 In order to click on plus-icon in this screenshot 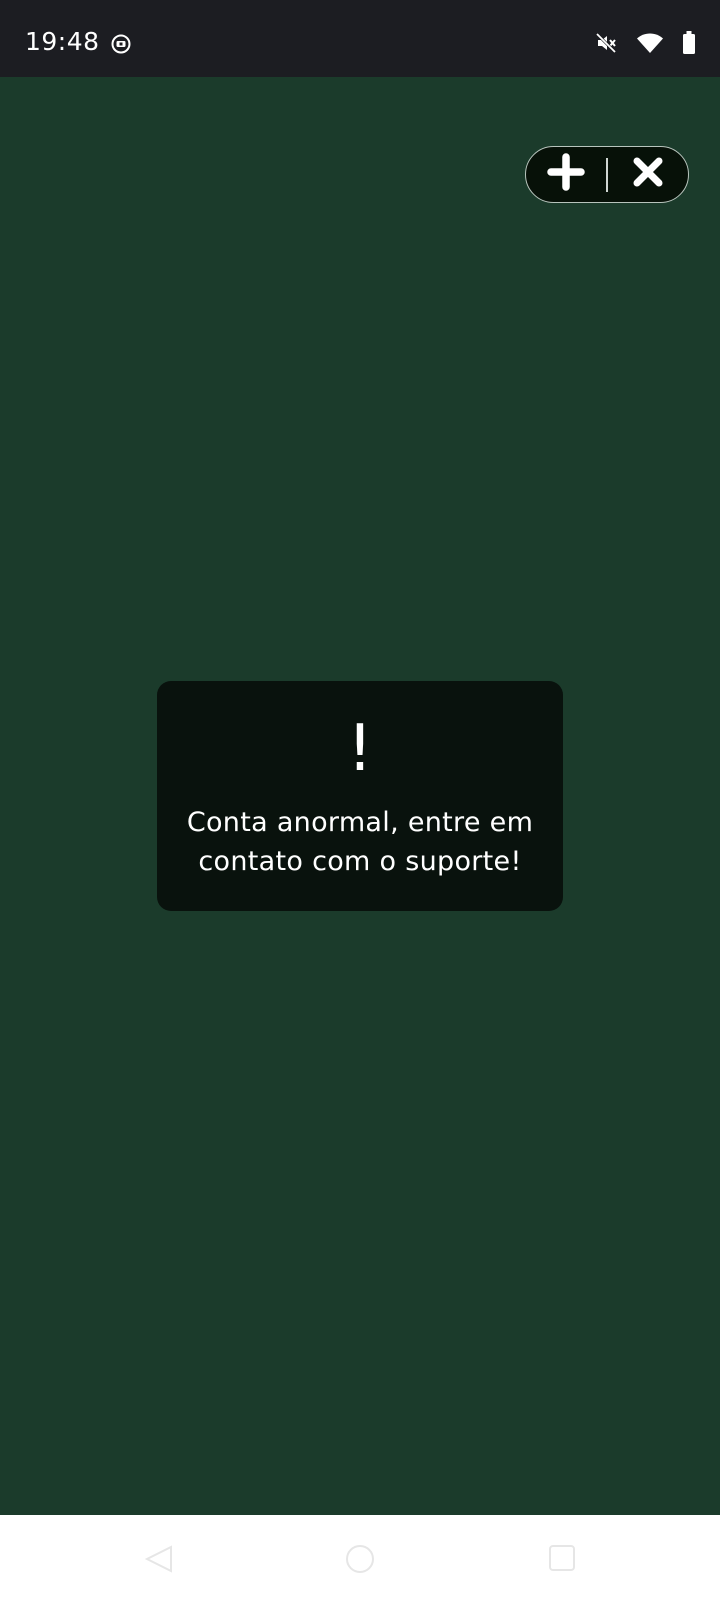, I will do `click(566, 174)`.